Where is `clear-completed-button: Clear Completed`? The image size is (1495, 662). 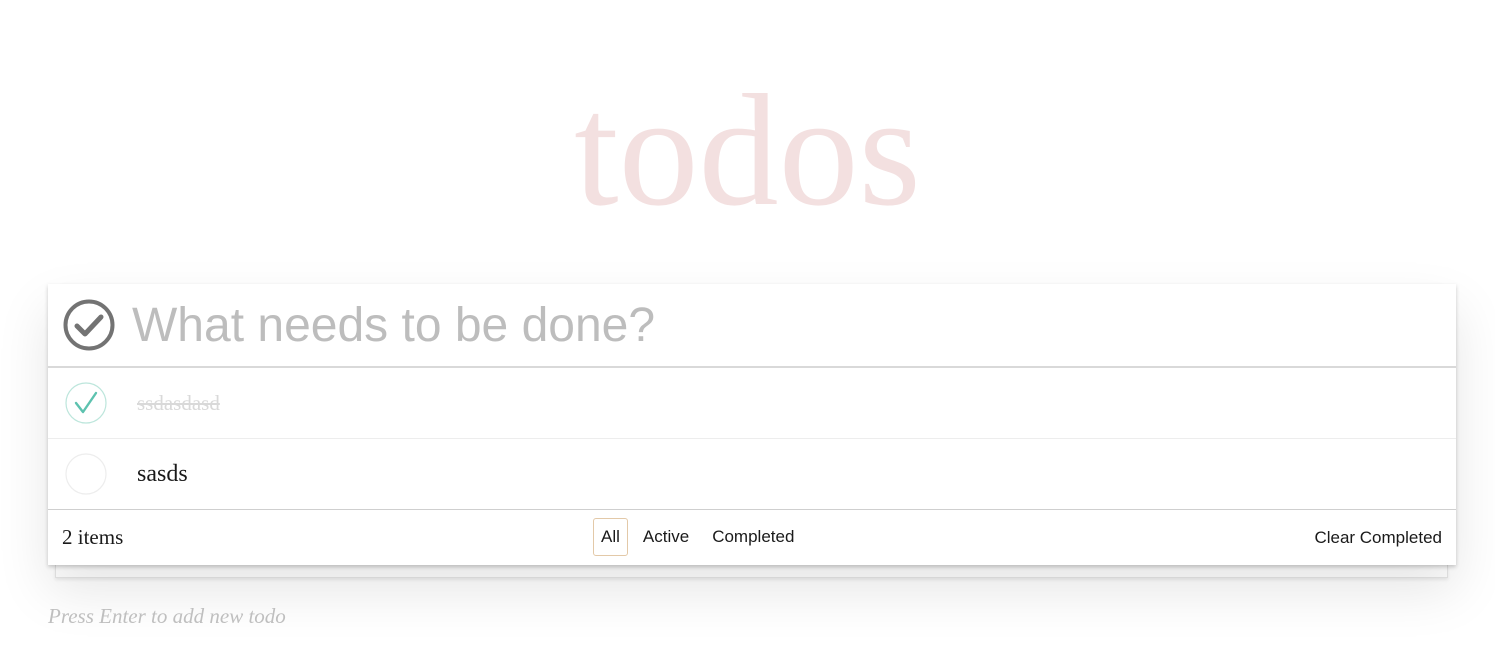 clear-completed-button: Clear Completed is located at coordinates (1378, 537).